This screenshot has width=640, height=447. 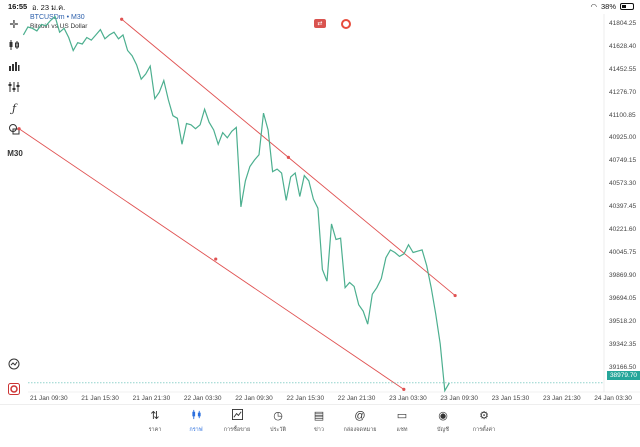 I want to click on y-tick-label: 41100.85, so click(x=622, y=115).